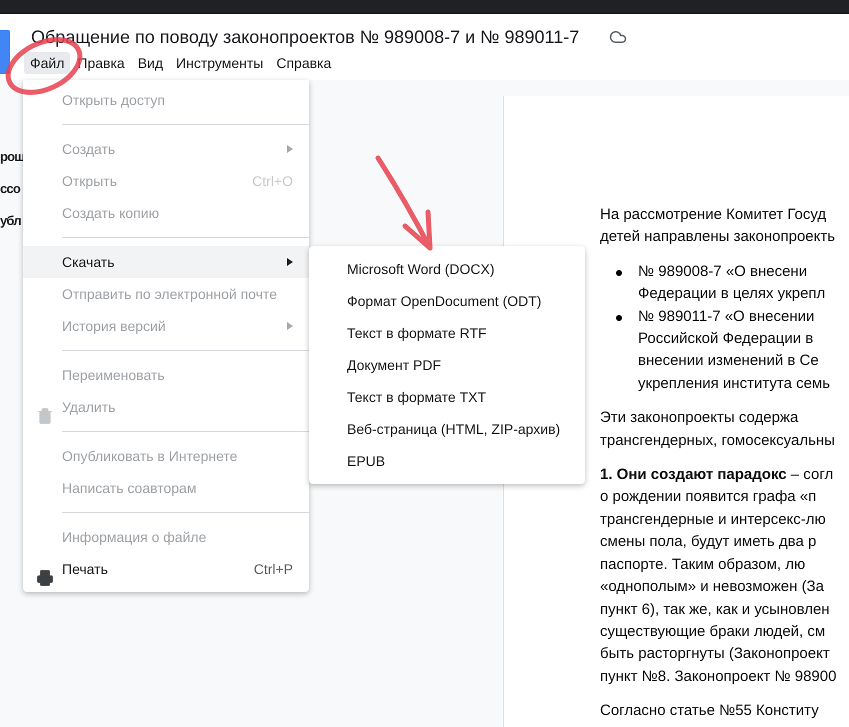 This screenshot has width=849, height=727. What do you see at coordinates (220, 63) in the screenshot?
I see `menu-tab: Инструменты` at bounding box center [220, 63].